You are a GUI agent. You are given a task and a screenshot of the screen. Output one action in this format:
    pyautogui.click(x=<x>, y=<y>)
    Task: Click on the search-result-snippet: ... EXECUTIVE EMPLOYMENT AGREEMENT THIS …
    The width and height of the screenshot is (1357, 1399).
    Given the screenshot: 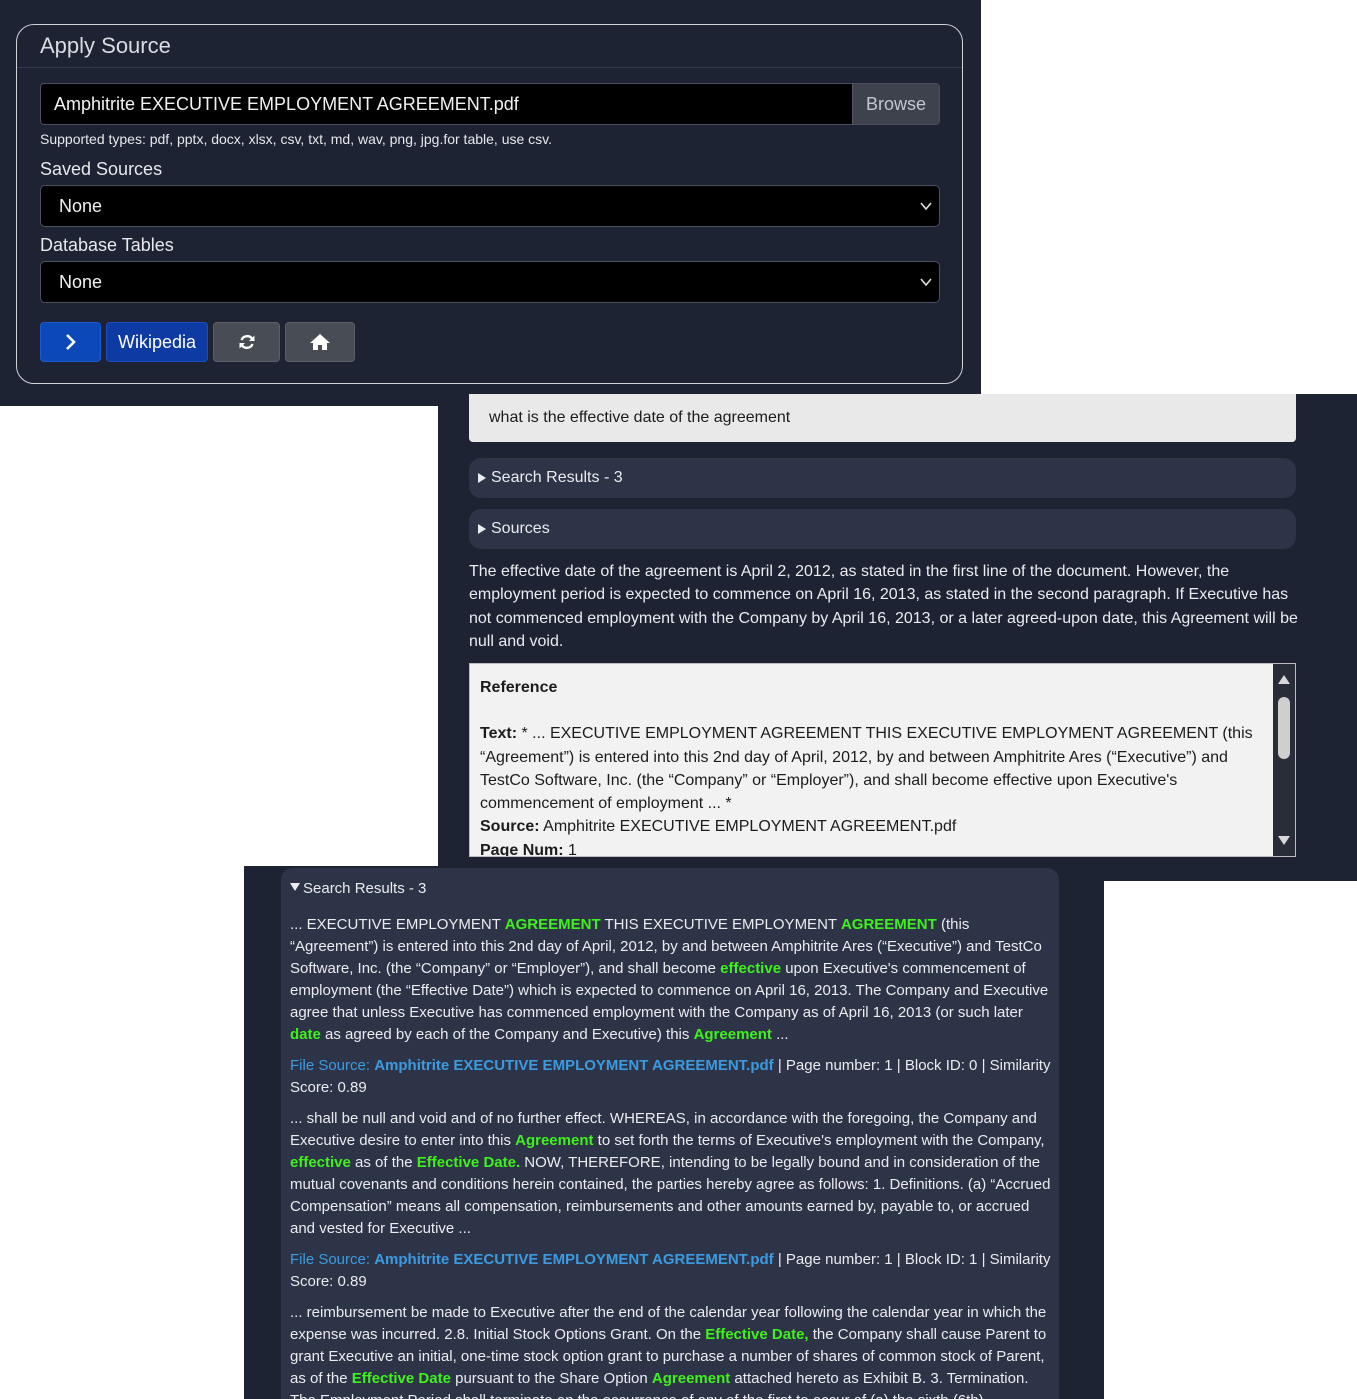 What is the action you would take?
    pyautogui.click(x=671, y=980)
    